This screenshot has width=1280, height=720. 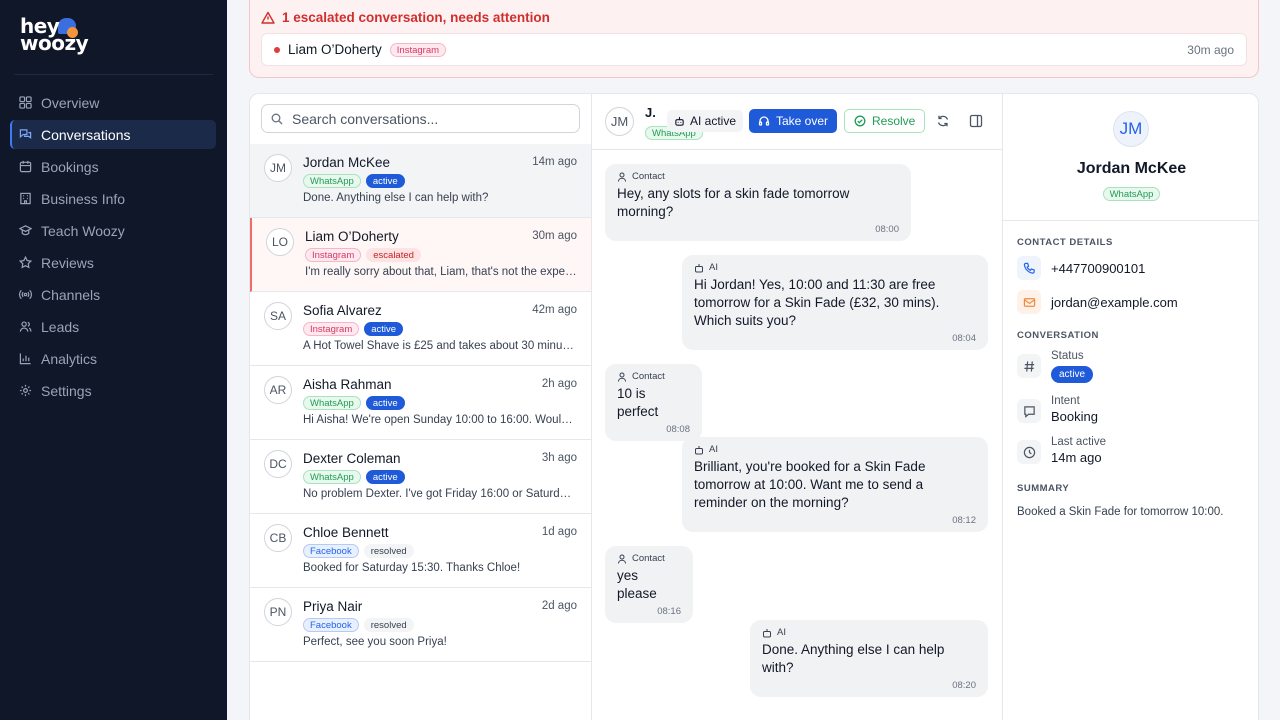 I want to click on clock-icon, so click(x=1029, y=452).